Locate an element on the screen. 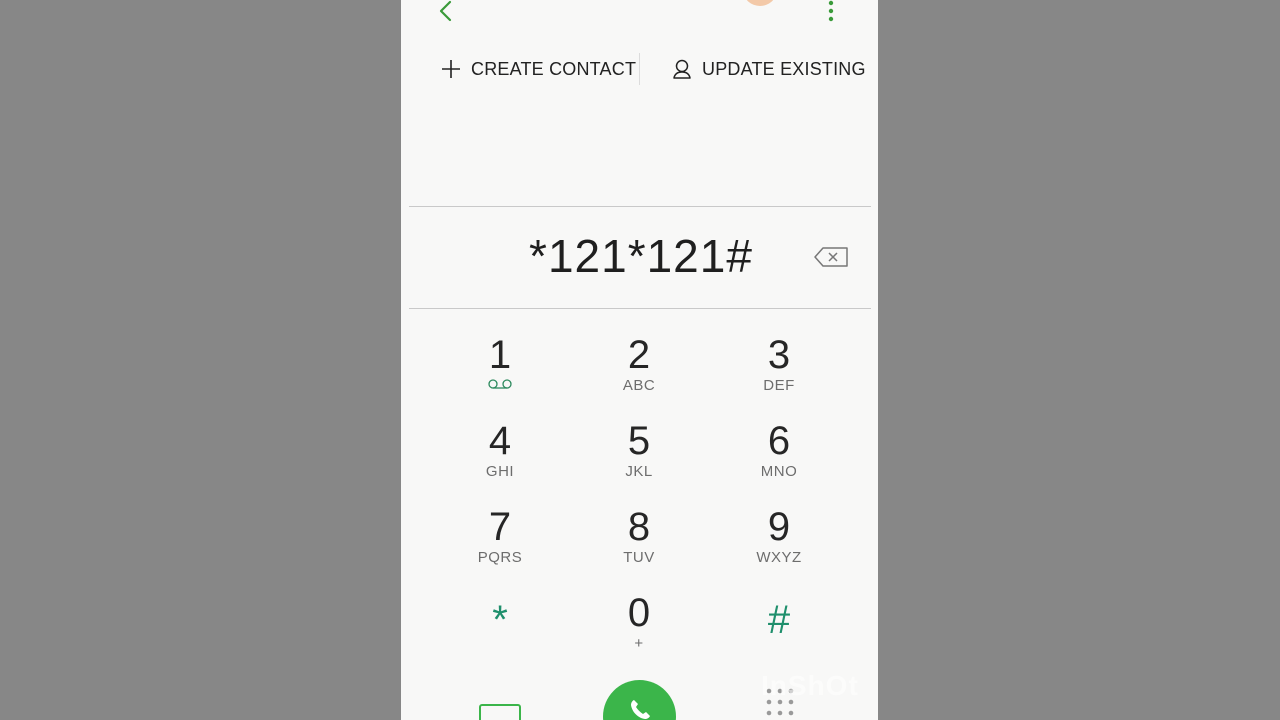 Image resolution: width=1280 pixels, height=720 pixels. key-9: 9 WXYZ is located at coordinates (779, 544).